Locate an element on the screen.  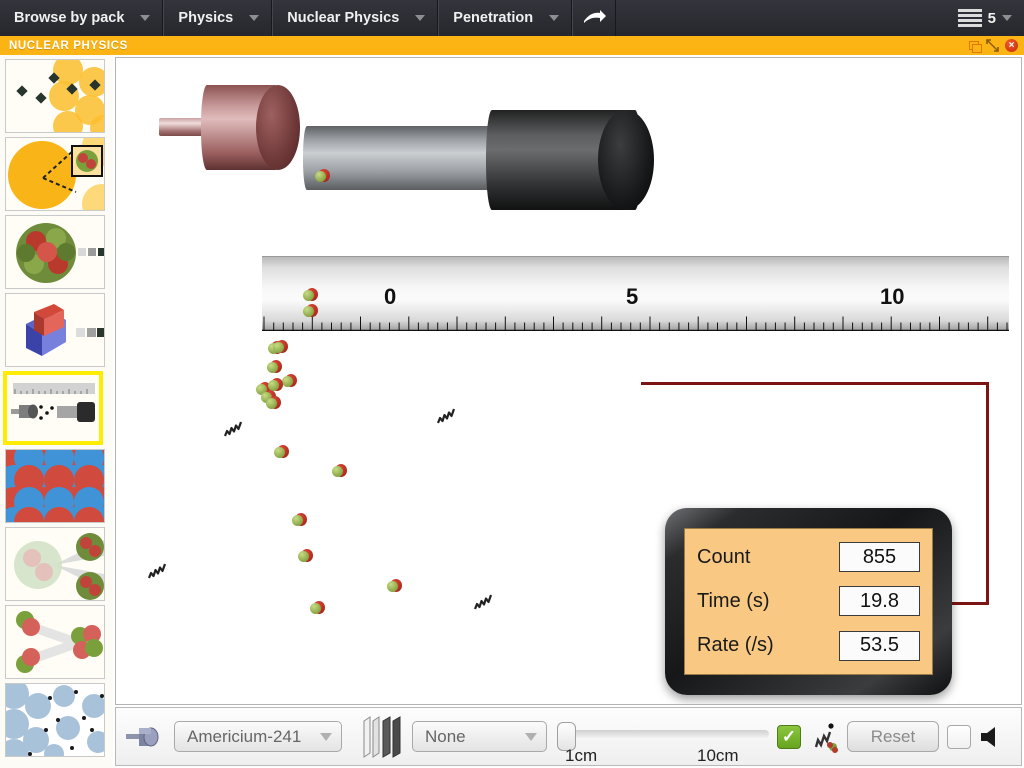
resize-window-icon is located at coordinates (992, 45).